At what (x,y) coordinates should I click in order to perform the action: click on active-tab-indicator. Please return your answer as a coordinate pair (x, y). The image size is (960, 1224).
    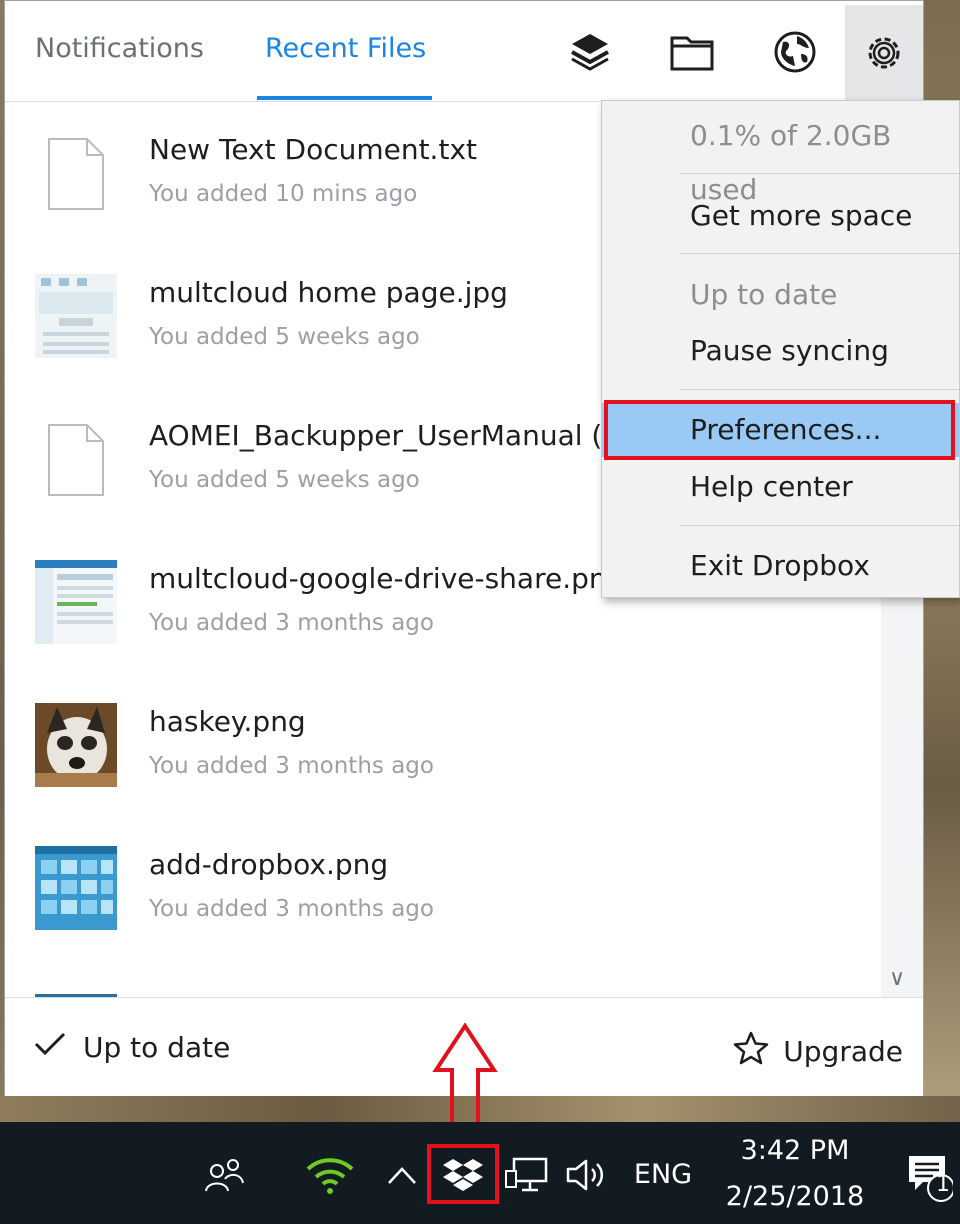
    Looking at the image, I should click on (344, 98).